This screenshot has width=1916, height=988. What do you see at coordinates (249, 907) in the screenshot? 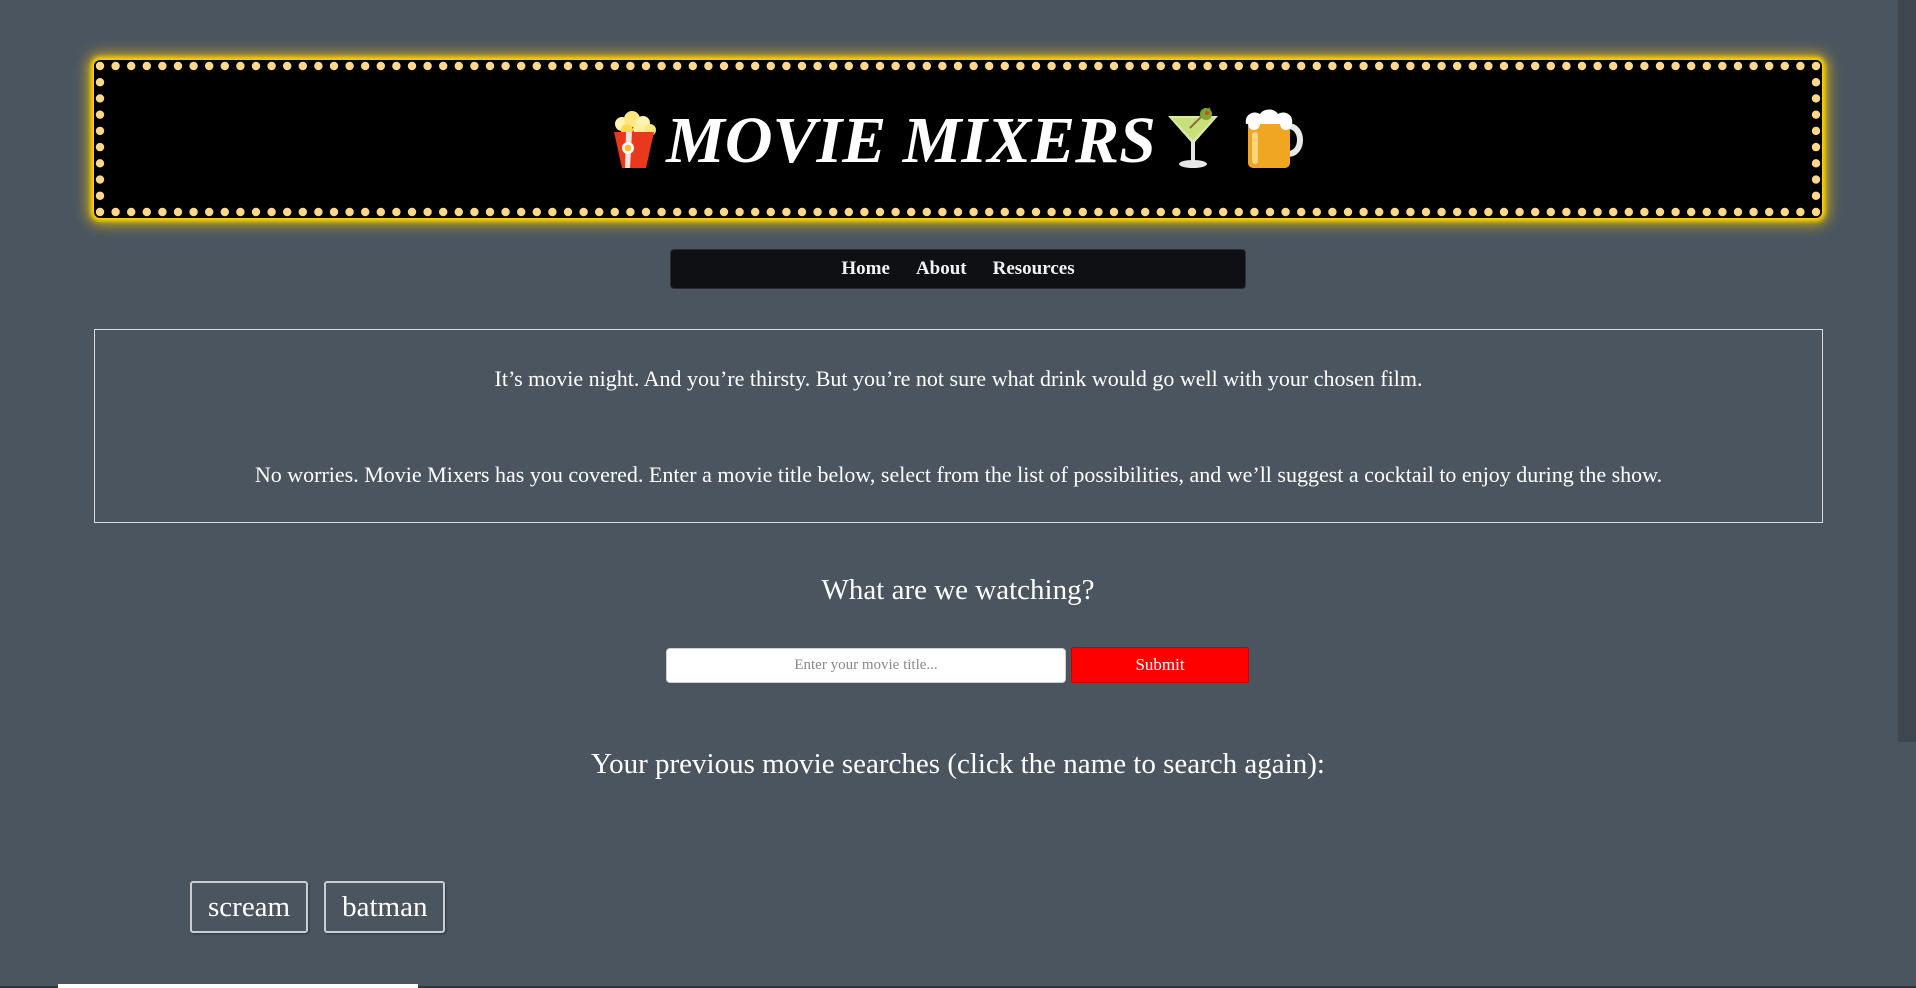
I see `history-item-scream: scream` at bounding box center [249, 907].